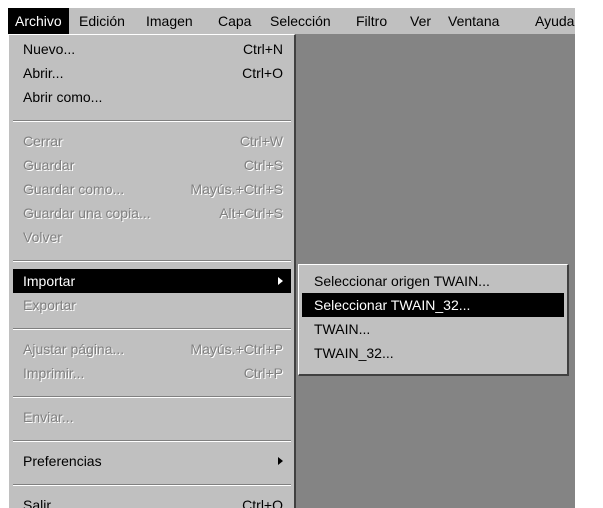 The width and height of the screenshot is (603, 508). Describe the element at coordinates (371, 21) in the screenshot. I see `menu-filtro: Filtro` at that location.